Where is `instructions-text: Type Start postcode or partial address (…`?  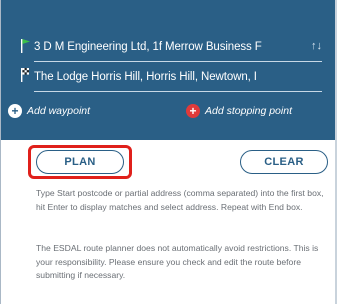
instructions-text: Type Start postcode or partial address (… is located at coordinates (180, 200).